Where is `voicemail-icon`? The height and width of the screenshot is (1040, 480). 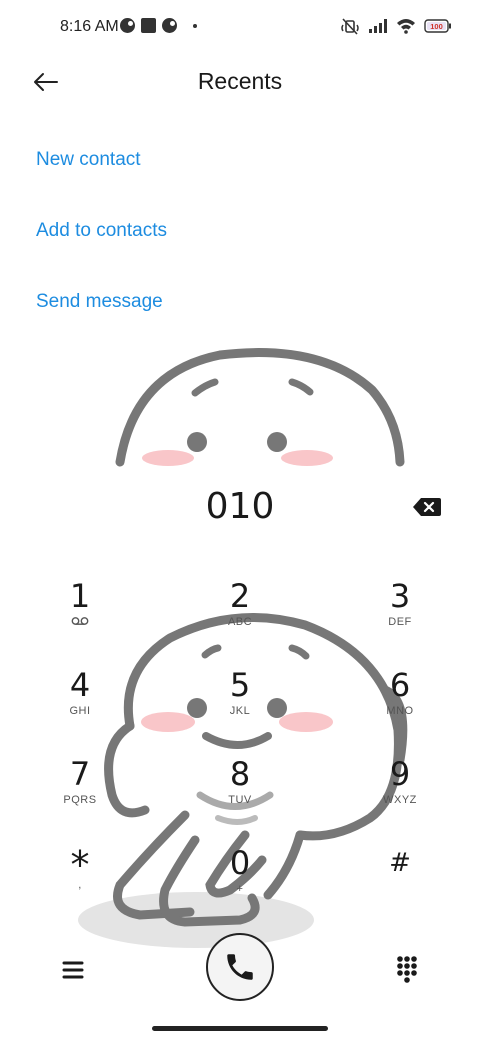 voicemail-icon is located at coordinates (80, 622).